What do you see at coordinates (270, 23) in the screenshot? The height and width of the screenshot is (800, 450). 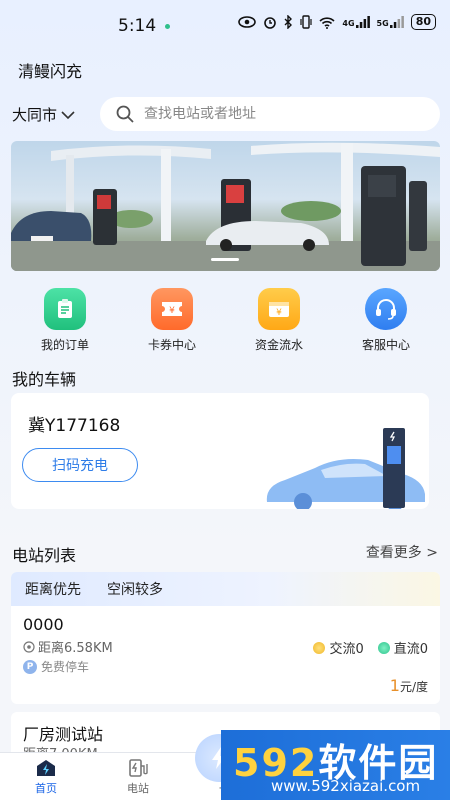 I see `alarm-icon` at bounding box center [270, 23].